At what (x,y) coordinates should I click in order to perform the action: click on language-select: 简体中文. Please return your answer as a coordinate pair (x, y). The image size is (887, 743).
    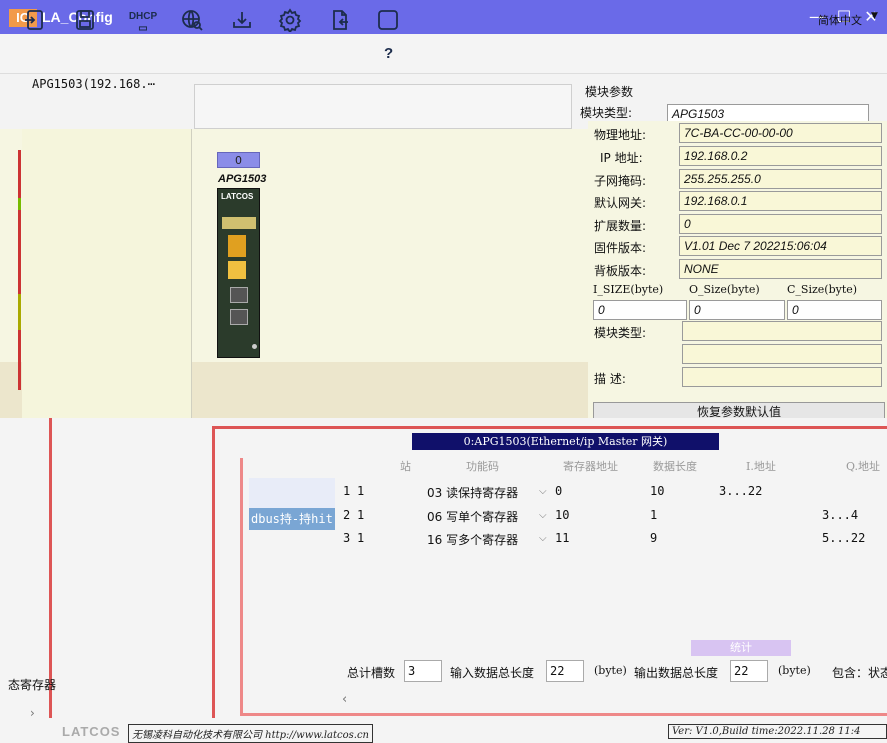
    Looking at the image, I should click on (840, 20).